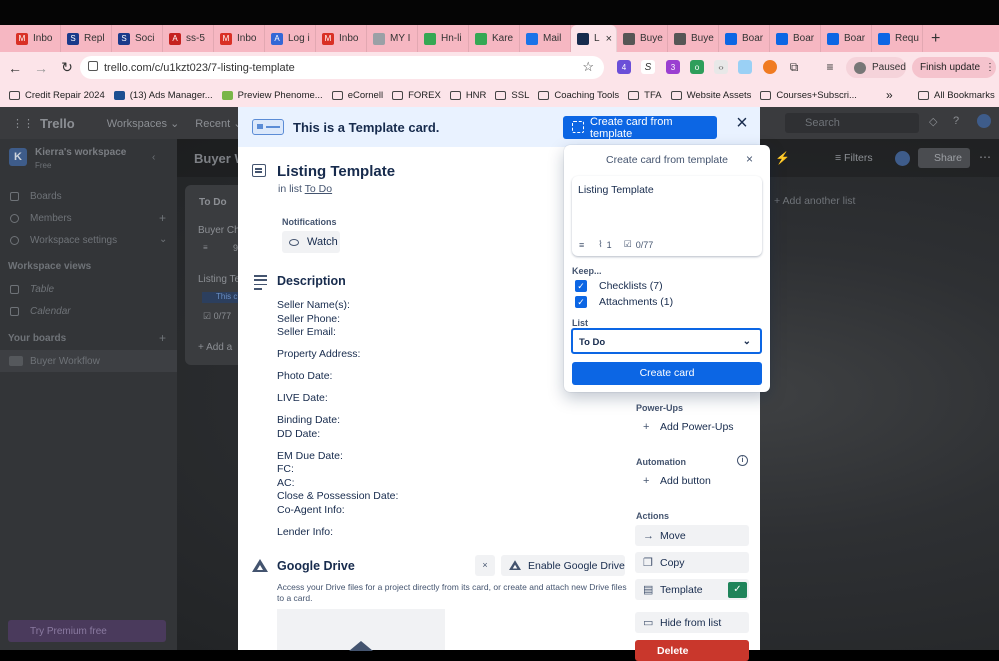 The image size is (999, 661). What do you see at coordinates (581, 286) in the screenshot?
I see `checklists-checkbox: ✓` at bounding box center [581, 286].